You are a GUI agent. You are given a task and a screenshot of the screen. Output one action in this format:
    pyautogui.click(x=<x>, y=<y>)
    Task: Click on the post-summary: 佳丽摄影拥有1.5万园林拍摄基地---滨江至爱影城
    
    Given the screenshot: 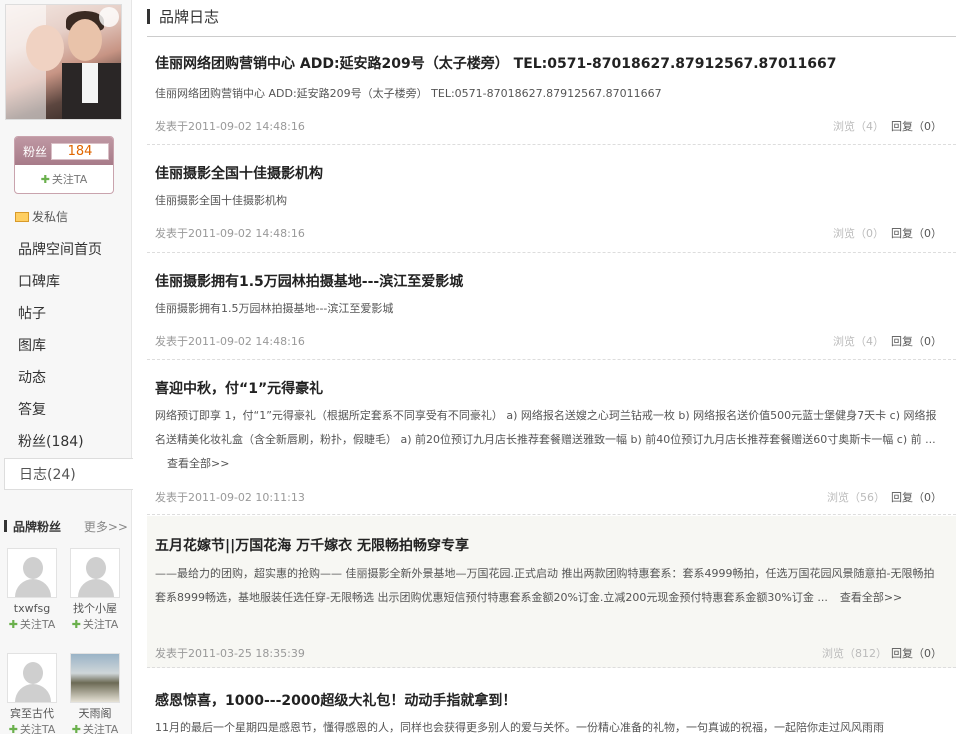 What is the action you would take?
    pyautogui.click(x=274, y=308)
    